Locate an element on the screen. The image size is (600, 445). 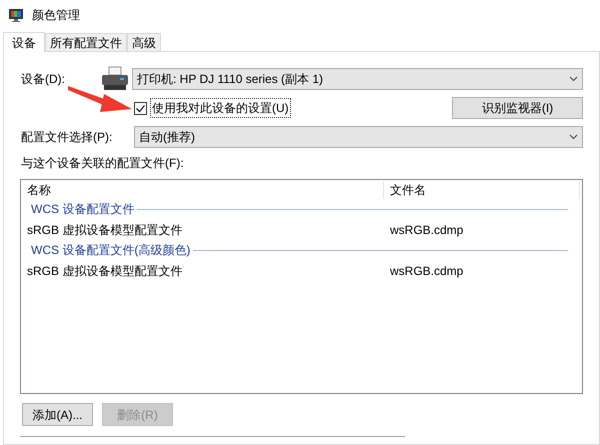
checkbox-label: 使用我对此设备的设置(U) is located at coordinates (220, 108).